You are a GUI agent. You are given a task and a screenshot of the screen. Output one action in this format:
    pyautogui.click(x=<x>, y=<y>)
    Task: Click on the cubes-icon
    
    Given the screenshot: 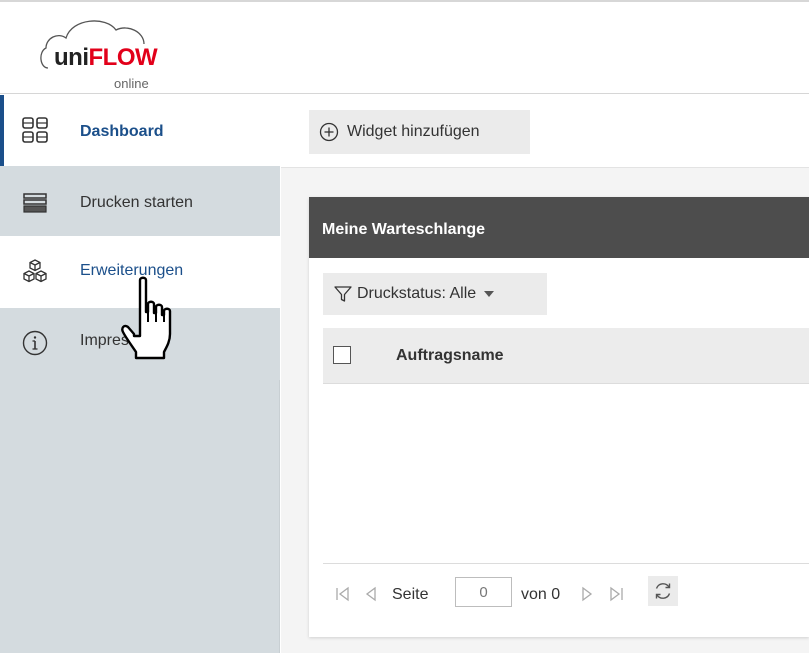 What is the action you would take?
    pyautogui.click(x=35, y=271)
    